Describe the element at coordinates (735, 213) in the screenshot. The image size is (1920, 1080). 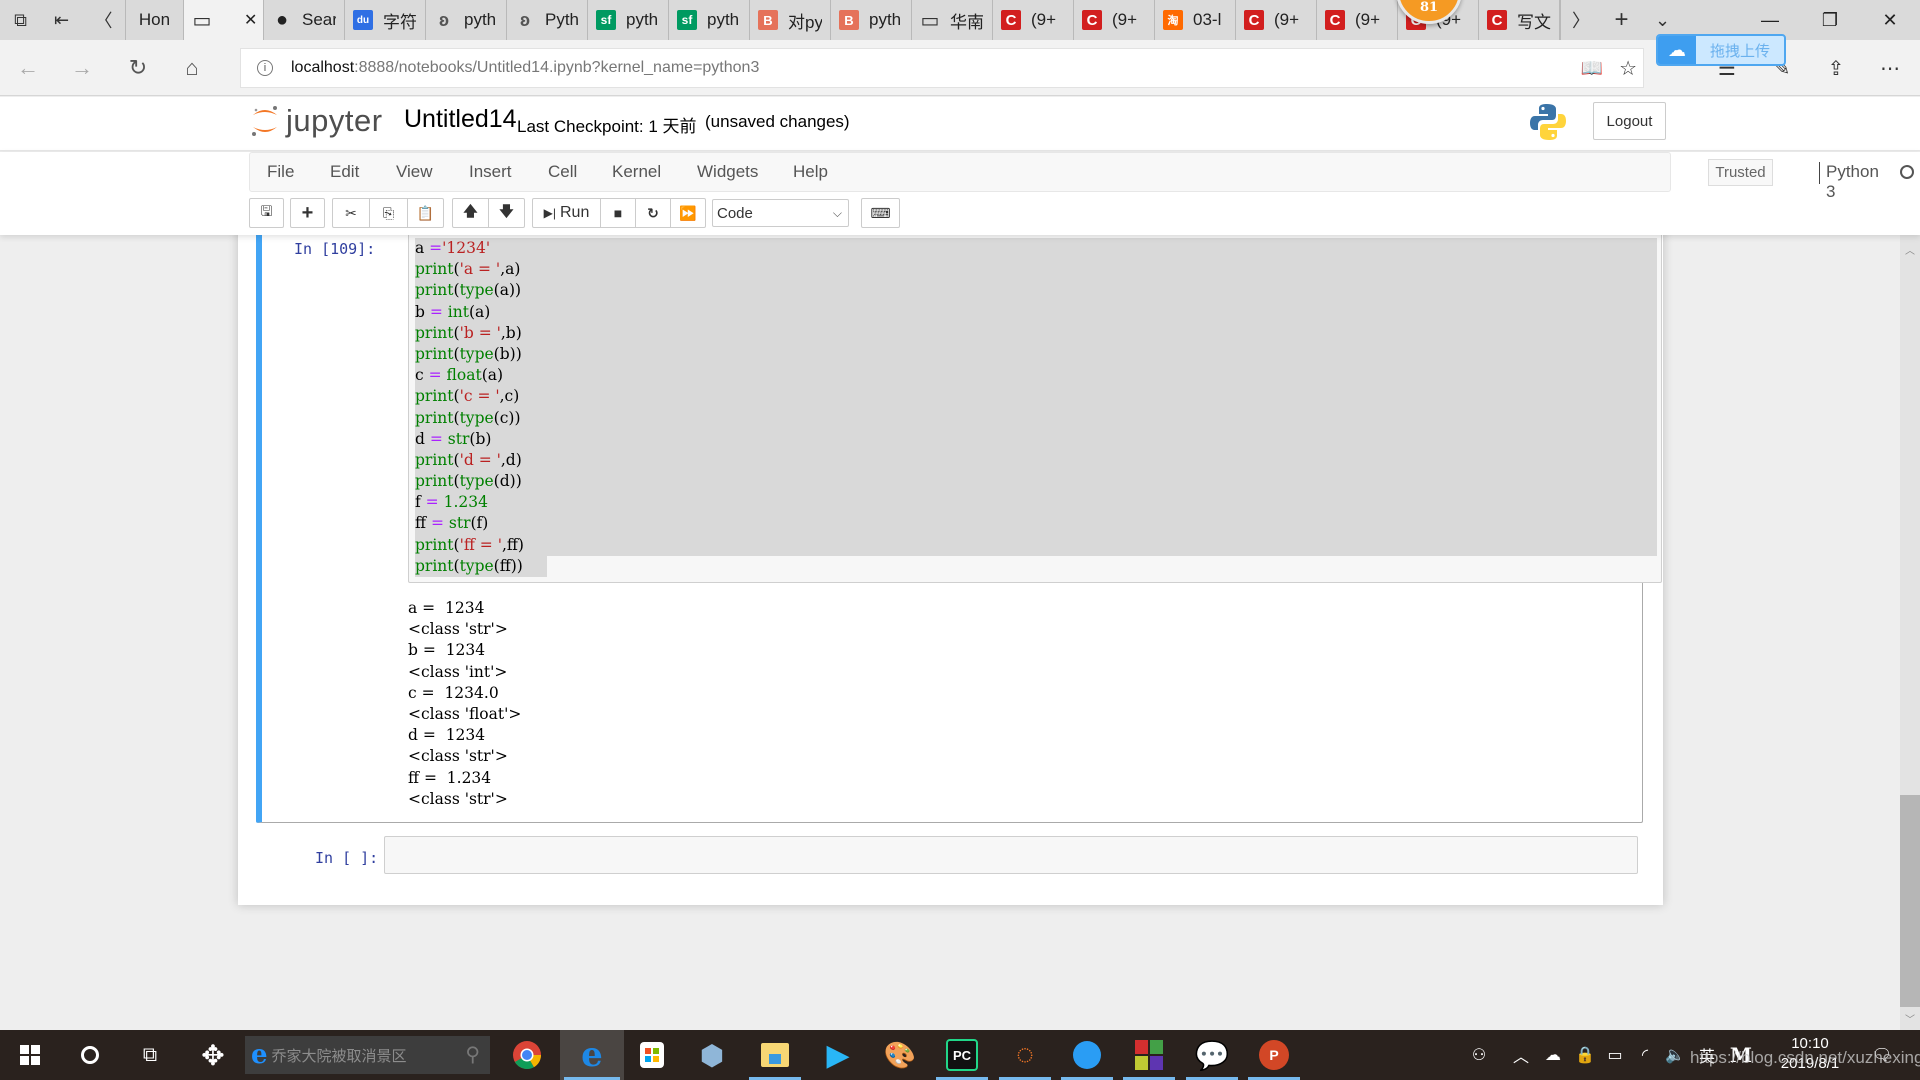
I see `cell-type-value: Code` at that location.